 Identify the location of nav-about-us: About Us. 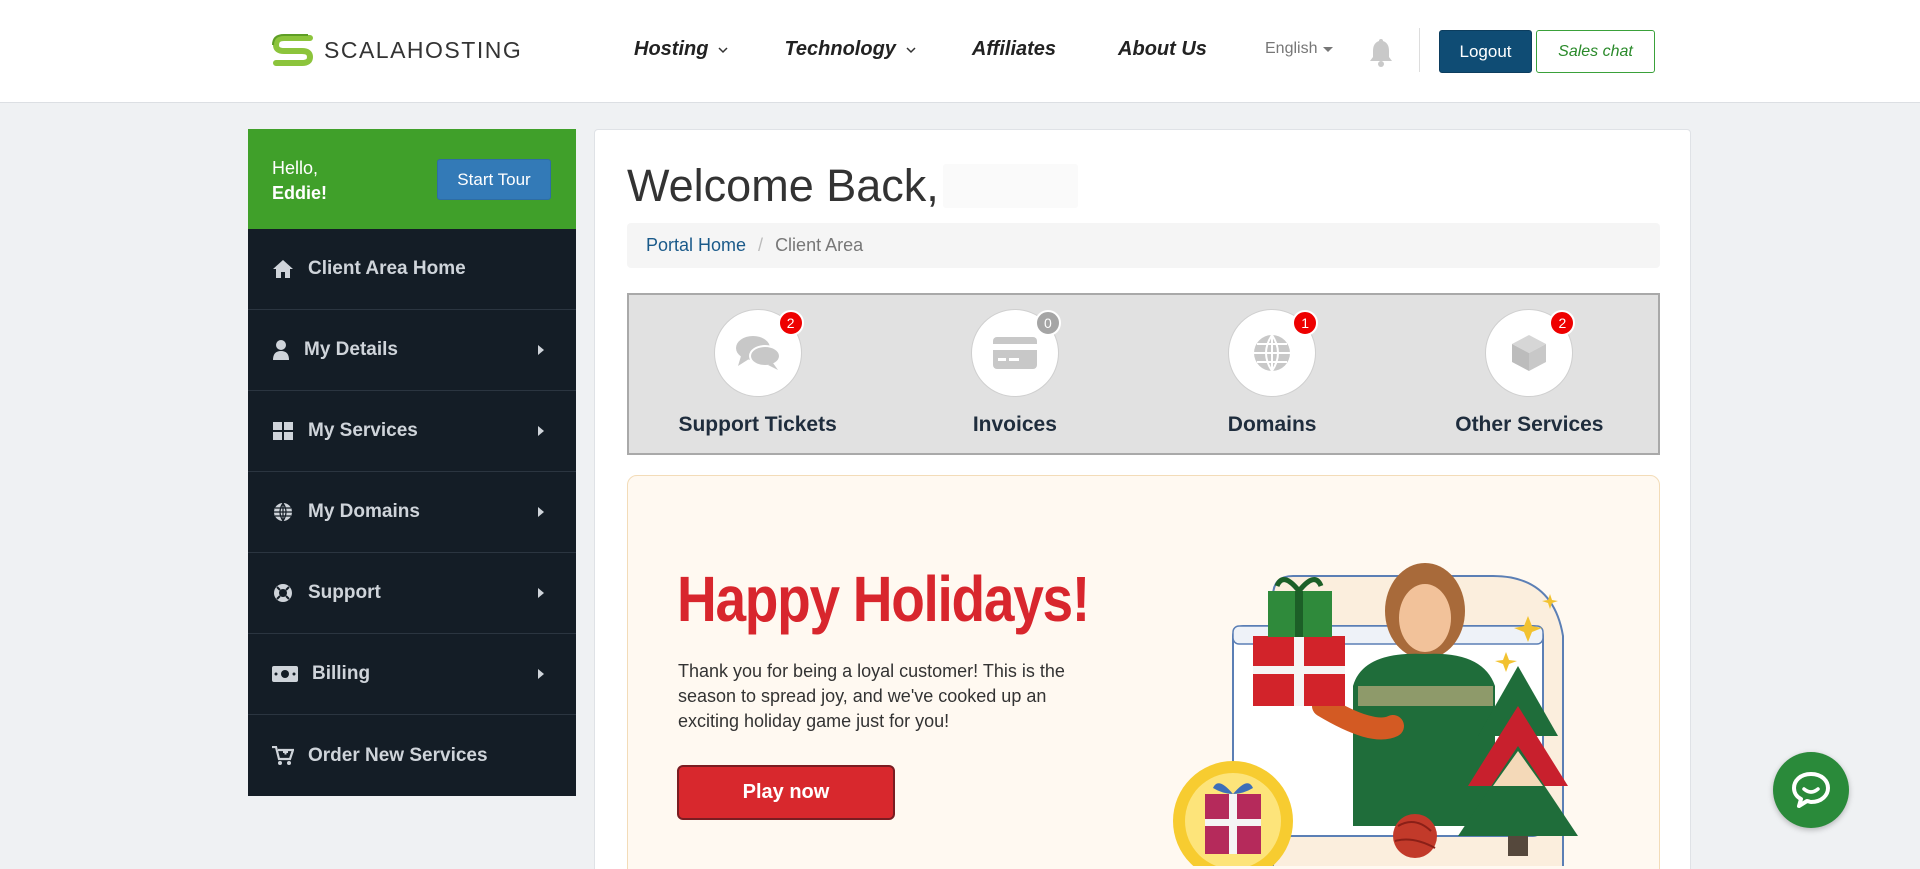
(1162, 49).